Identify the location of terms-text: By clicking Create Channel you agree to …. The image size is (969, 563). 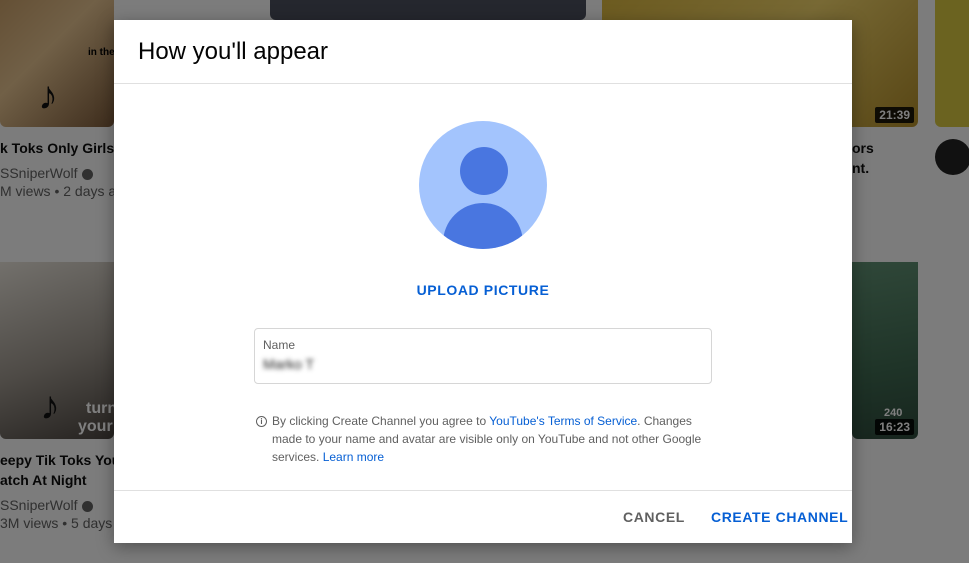
(495, 439).